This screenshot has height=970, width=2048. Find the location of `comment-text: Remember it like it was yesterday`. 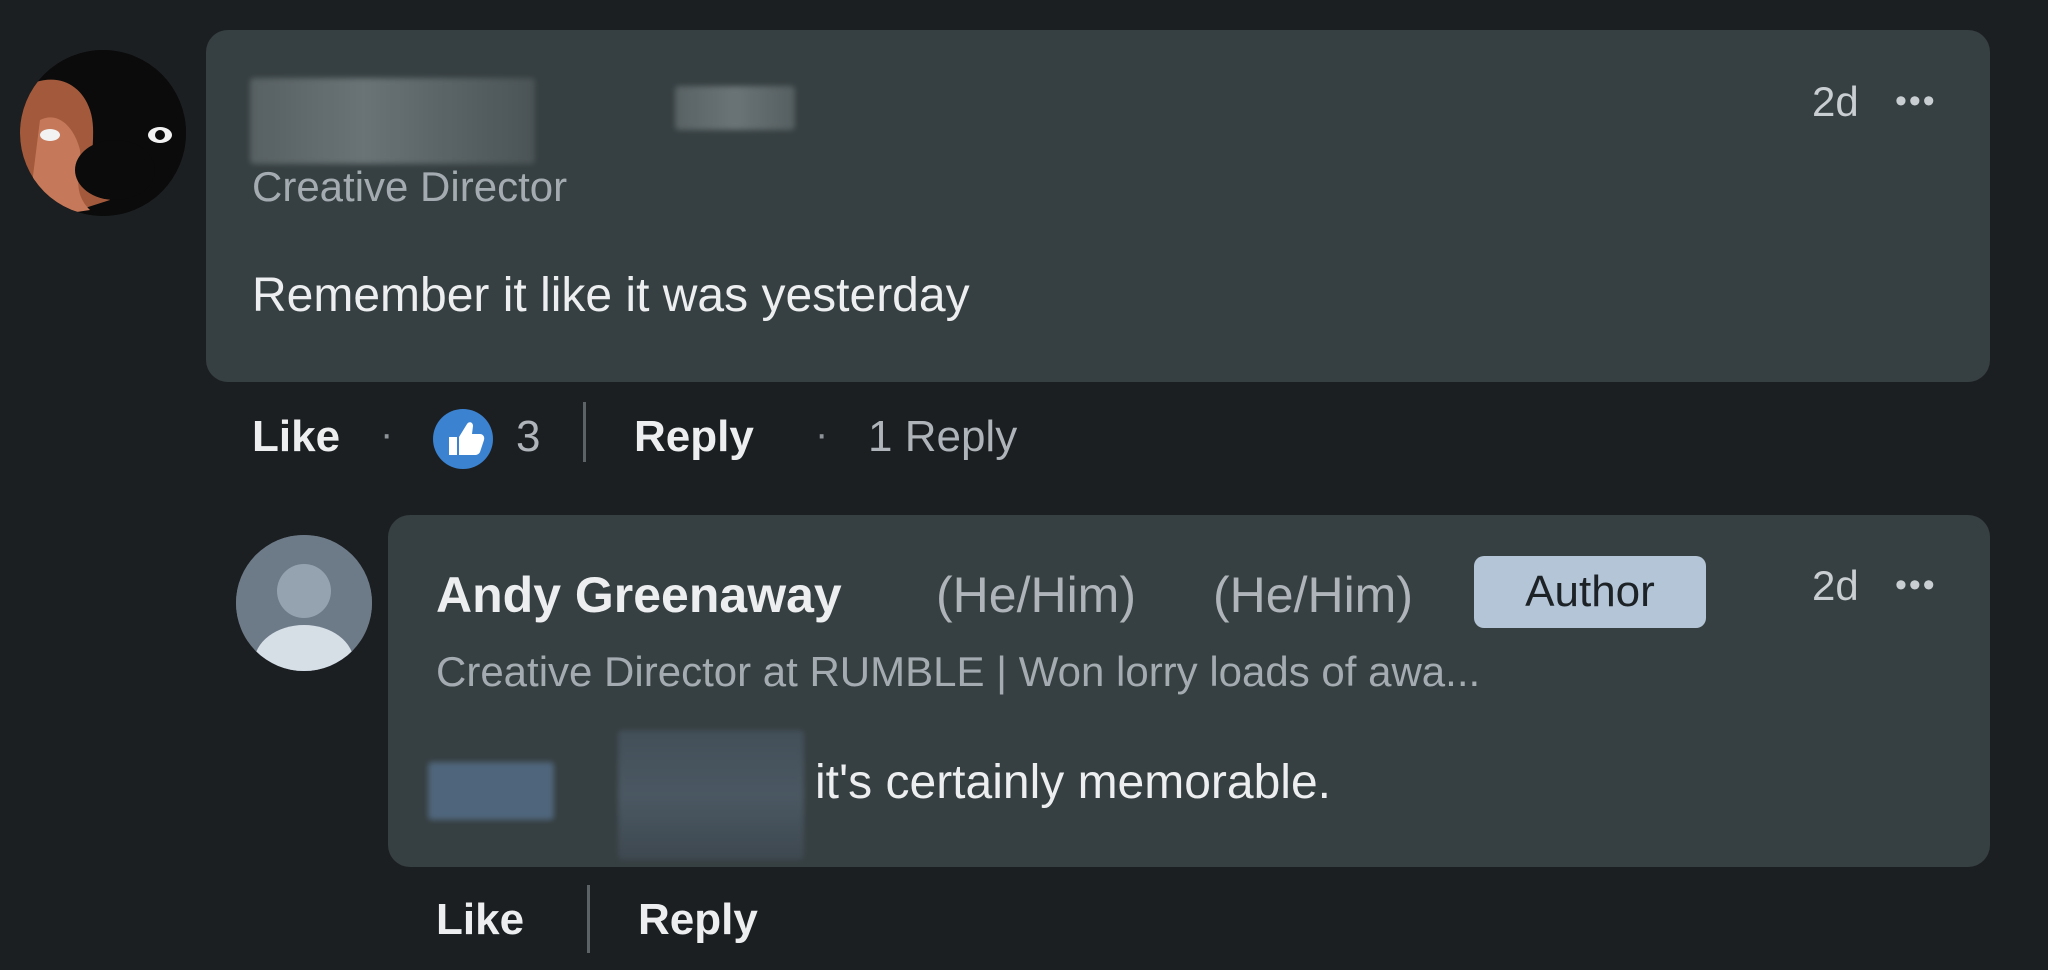

comment-text: Remember it like it was yesterday is located at coordinates (611, 295).